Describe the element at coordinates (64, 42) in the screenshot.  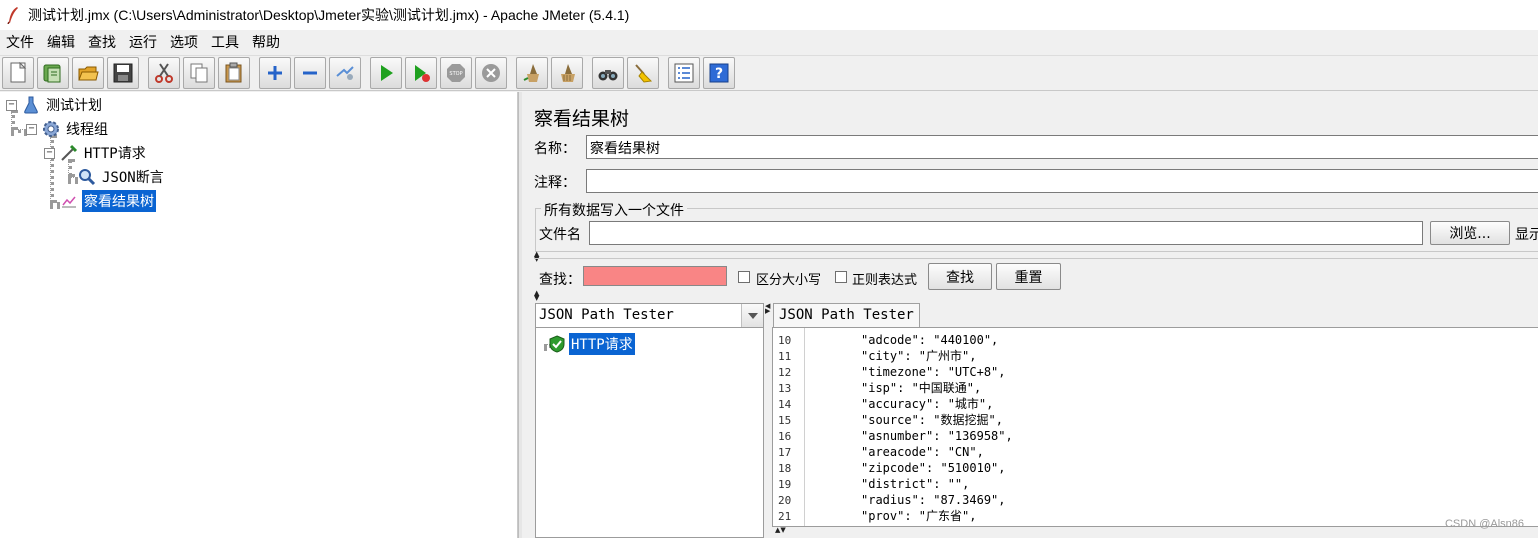
I see `menu-edit: 编辑` at that location.